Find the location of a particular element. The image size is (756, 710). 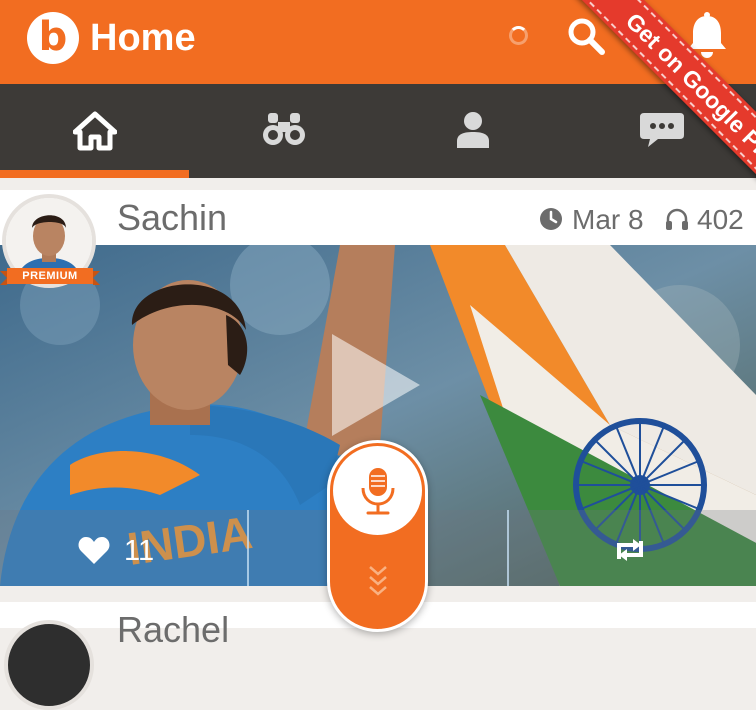

logo-letter: b is located at coordinates (53, 37).